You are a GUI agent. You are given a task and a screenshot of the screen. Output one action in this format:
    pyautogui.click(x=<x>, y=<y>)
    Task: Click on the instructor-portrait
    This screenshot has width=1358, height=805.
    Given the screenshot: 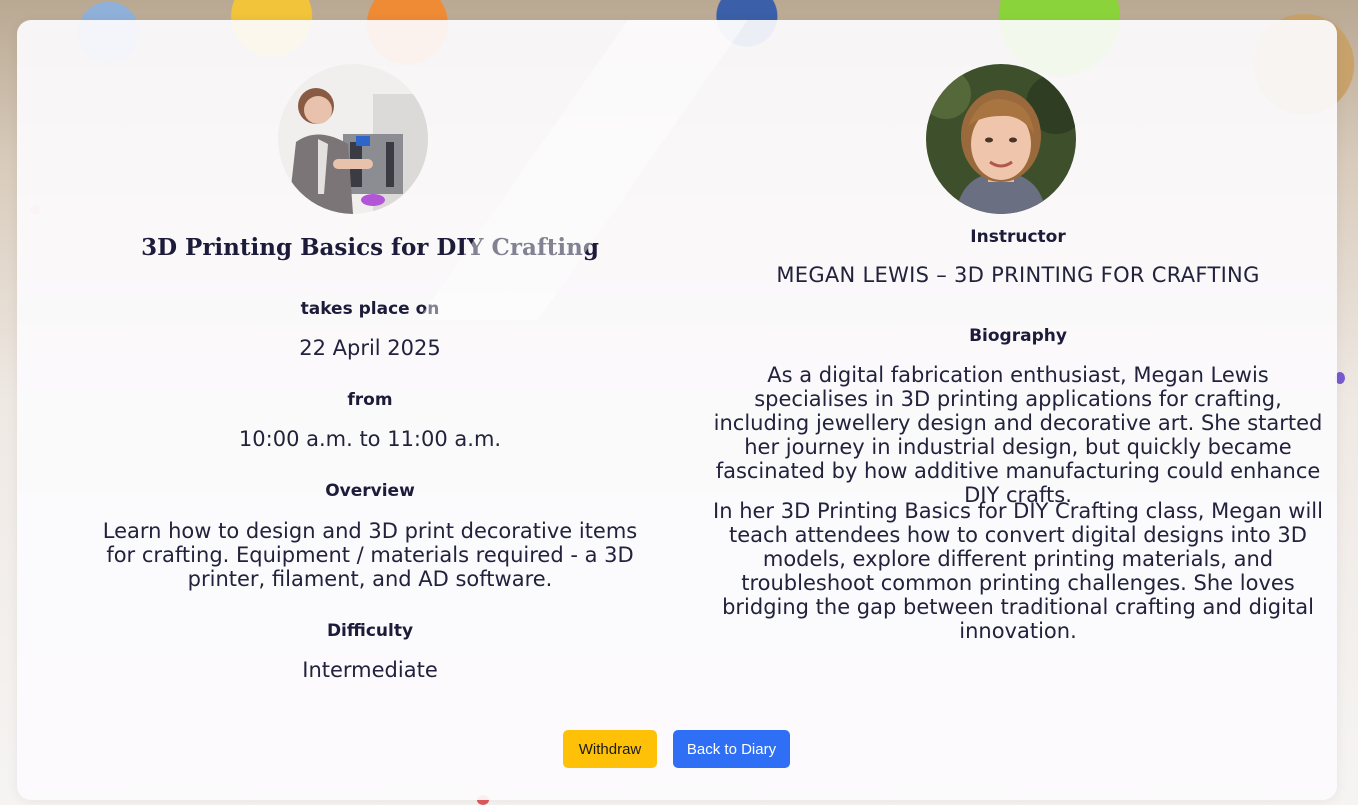 What is the action you would take?
    pyautogui.click(x=1001, y=139)
    